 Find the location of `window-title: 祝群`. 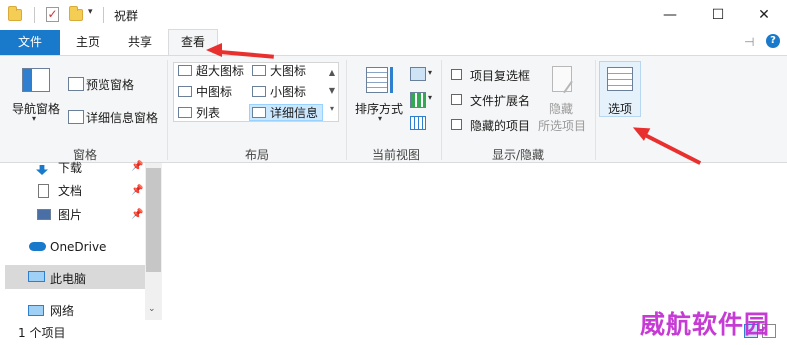

window-title: 祝群 is located at coordinates (126, 16).